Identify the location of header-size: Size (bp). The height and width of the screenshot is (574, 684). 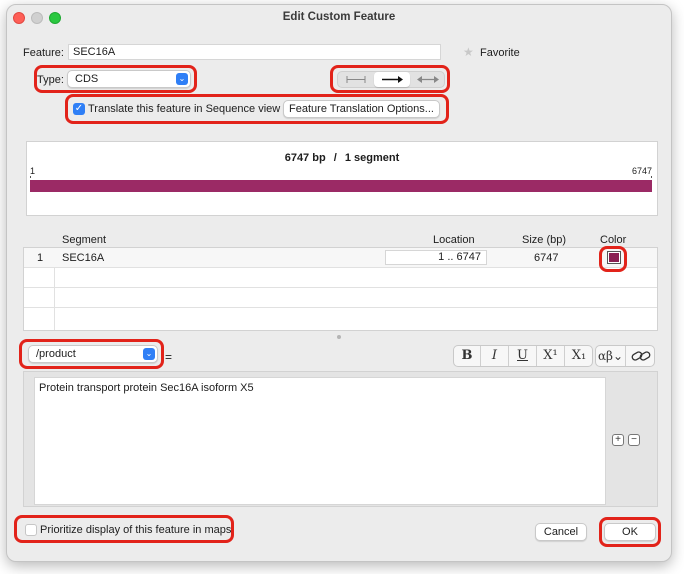
(544, 240).